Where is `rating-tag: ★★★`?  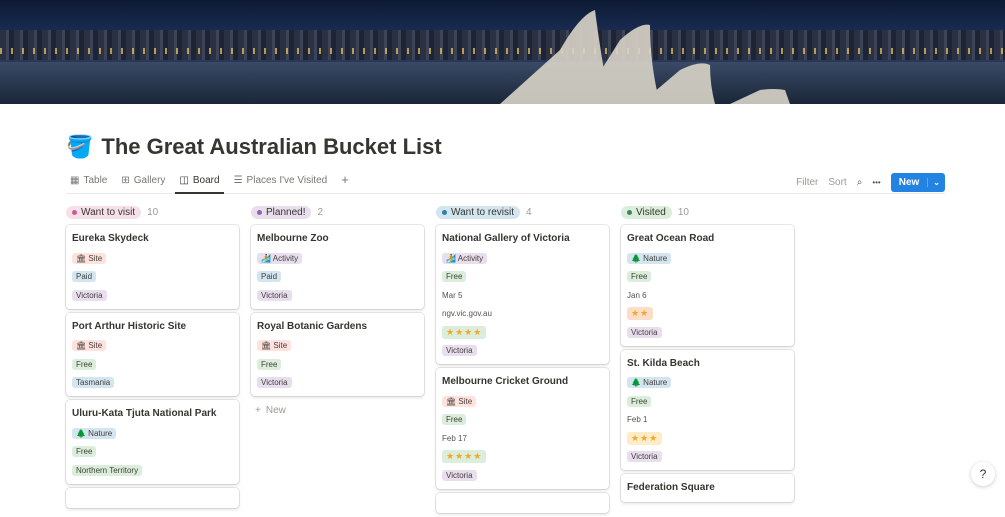
rating-tag: ★★★ is located at coordinates (645, 438).